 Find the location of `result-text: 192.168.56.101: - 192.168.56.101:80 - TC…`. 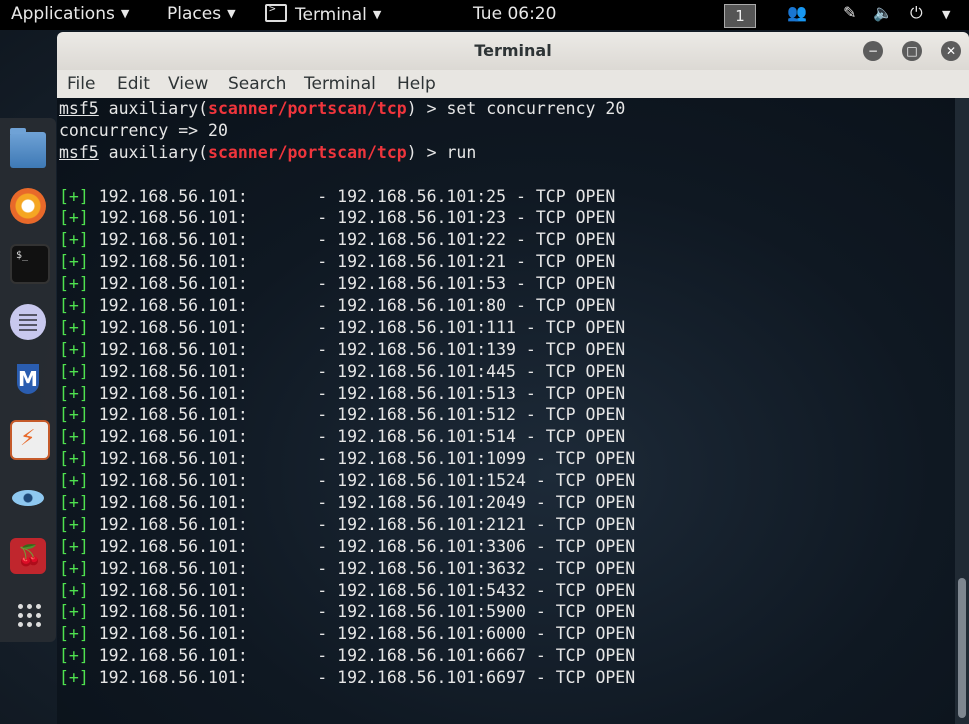

result-text: 192.168.56.101: - 192.168.56.101:80 - TC… is located at coordinates (352, 306).